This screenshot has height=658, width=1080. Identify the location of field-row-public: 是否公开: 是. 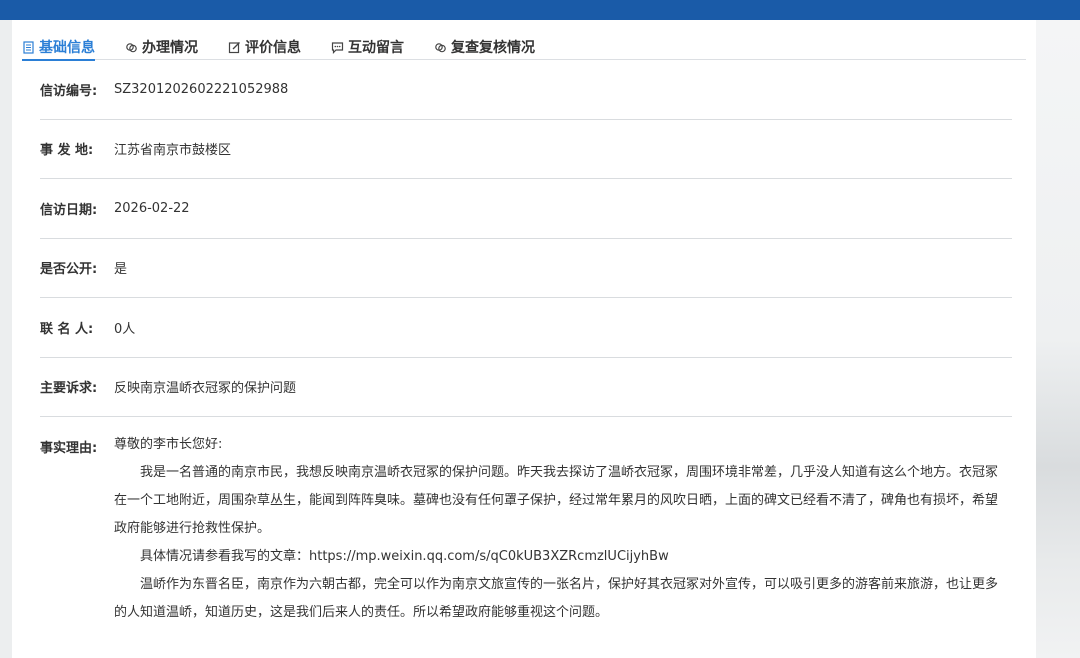
(526, 268).